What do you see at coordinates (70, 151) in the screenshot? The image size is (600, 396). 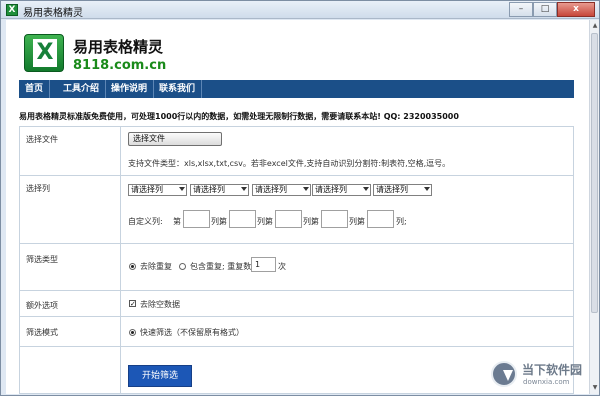 I see `file-label-cell: 选择文件` at bounding box center [70, 151].